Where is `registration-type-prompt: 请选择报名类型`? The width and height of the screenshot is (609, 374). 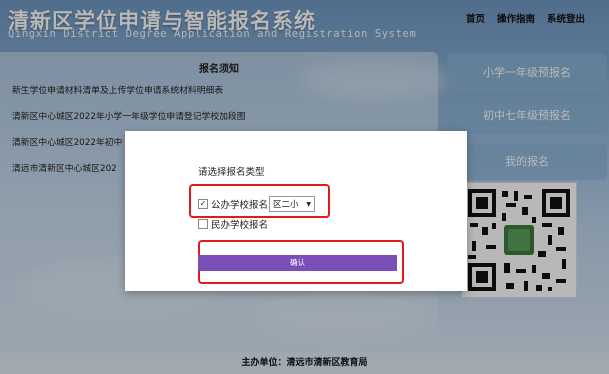 registration-type-prompt: 请选择报名类型 is located at coordinates (231, 172).